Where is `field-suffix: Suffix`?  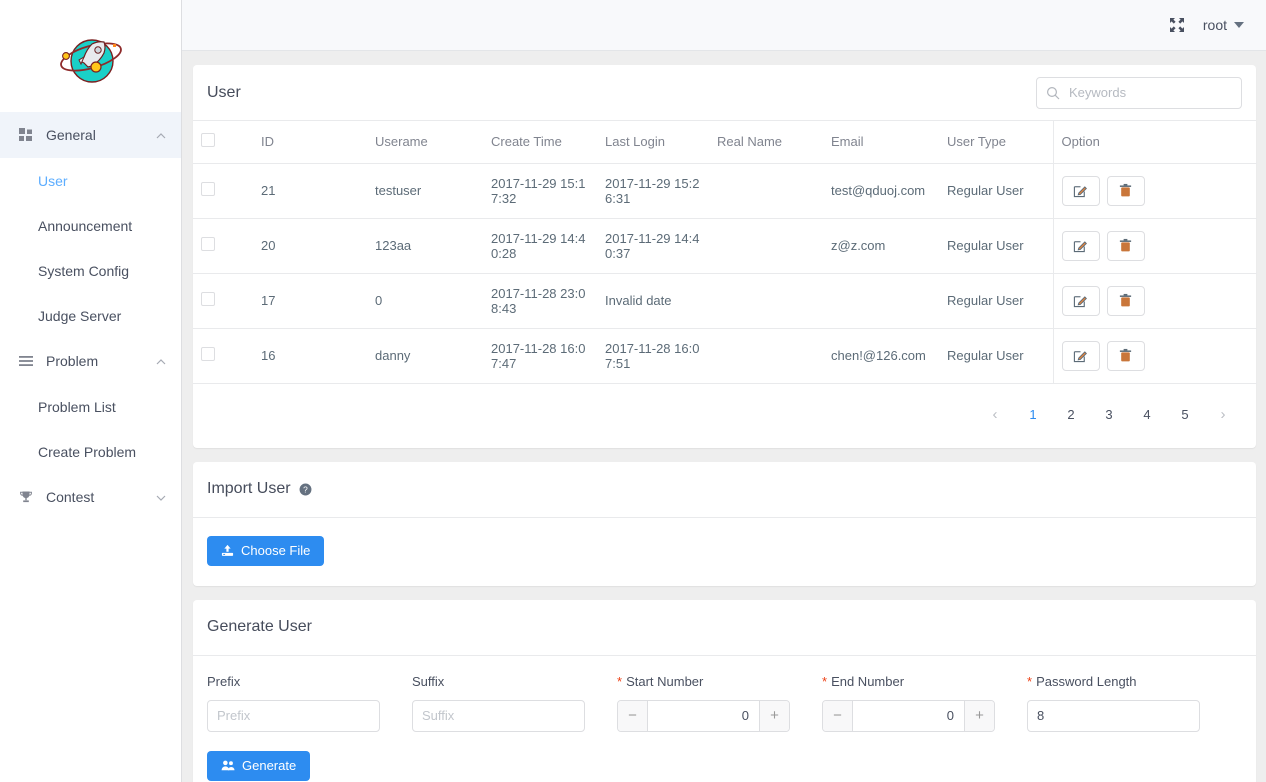 field-suffix: Suffix is located at coordinates (498, 703).